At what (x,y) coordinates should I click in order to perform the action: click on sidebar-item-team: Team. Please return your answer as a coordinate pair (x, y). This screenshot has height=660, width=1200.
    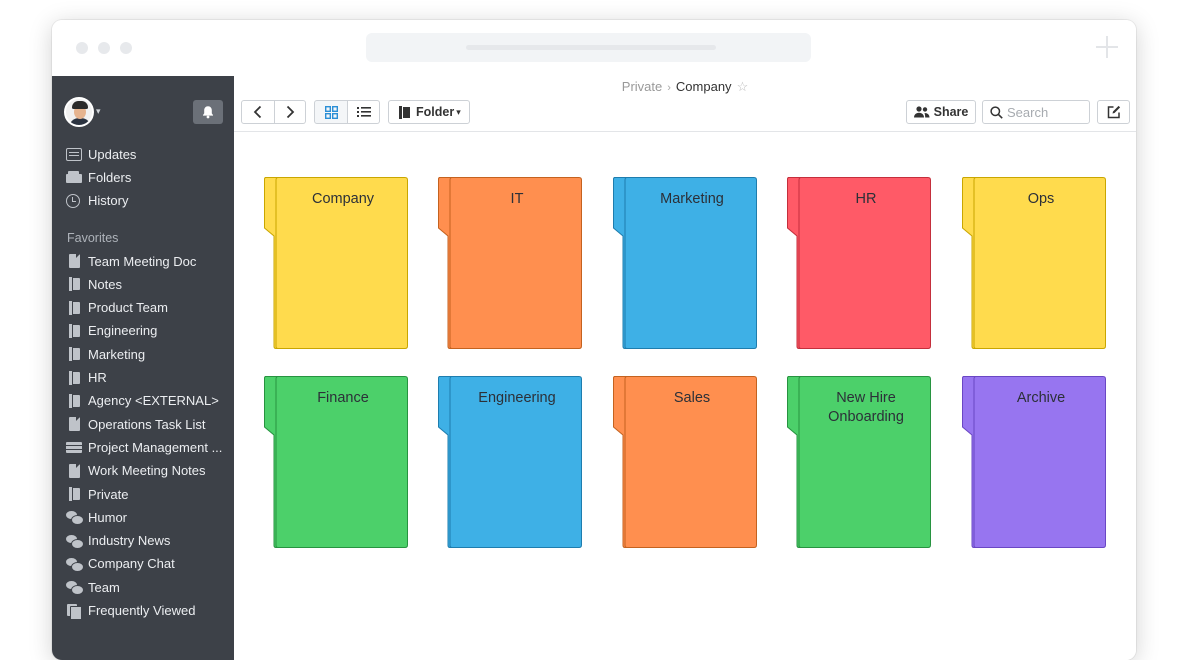
    Looking at the image, I should click on (93, 587).